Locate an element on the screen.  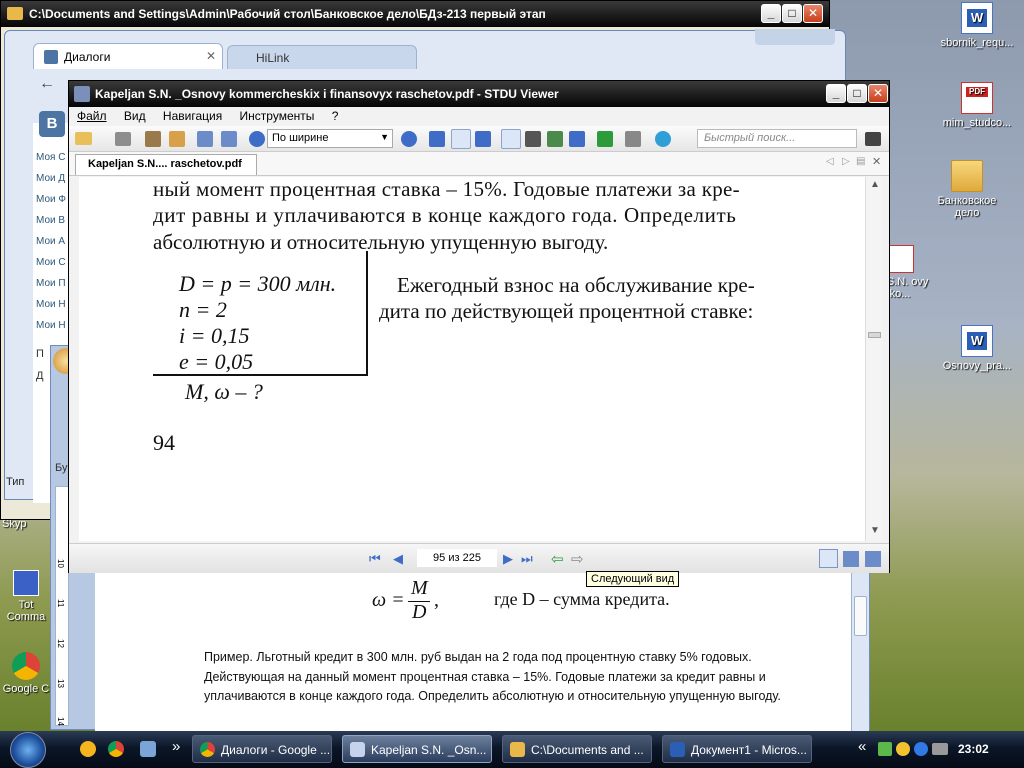
tab-hilink: HiLink is located at coordinates (322, 57).